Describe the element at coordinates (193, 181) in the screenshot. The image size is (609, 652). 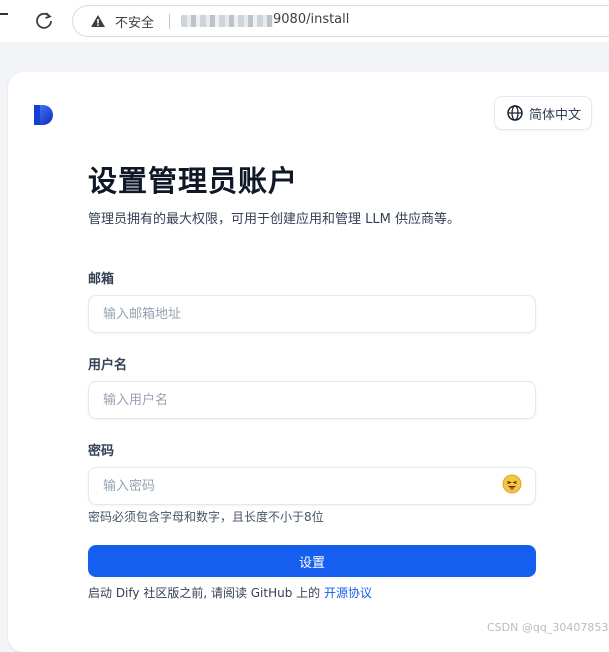
I see `page-title: 设置管理员账户` at that location.